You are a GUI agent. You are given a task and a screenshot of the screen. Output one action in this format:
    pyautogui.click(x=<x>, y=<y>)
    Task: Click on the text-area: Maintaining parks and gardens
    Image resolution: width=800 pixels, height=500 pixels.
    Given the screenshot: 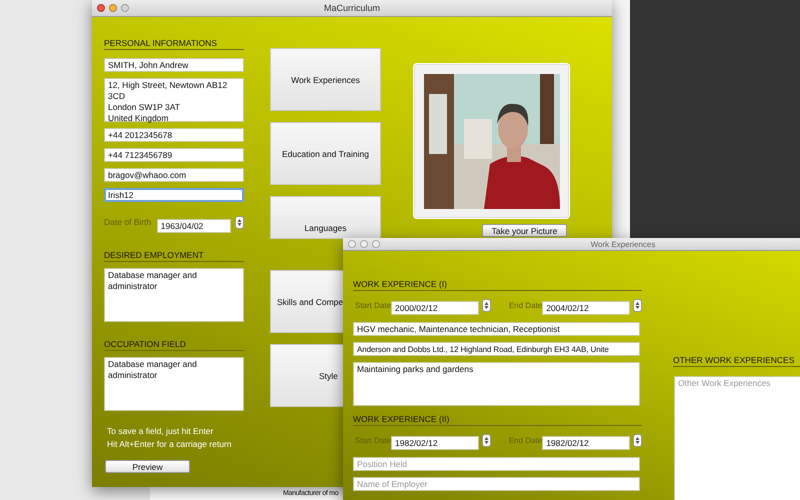 What is the action you would take?
    pyautogui.click(x=496, y=384)
    